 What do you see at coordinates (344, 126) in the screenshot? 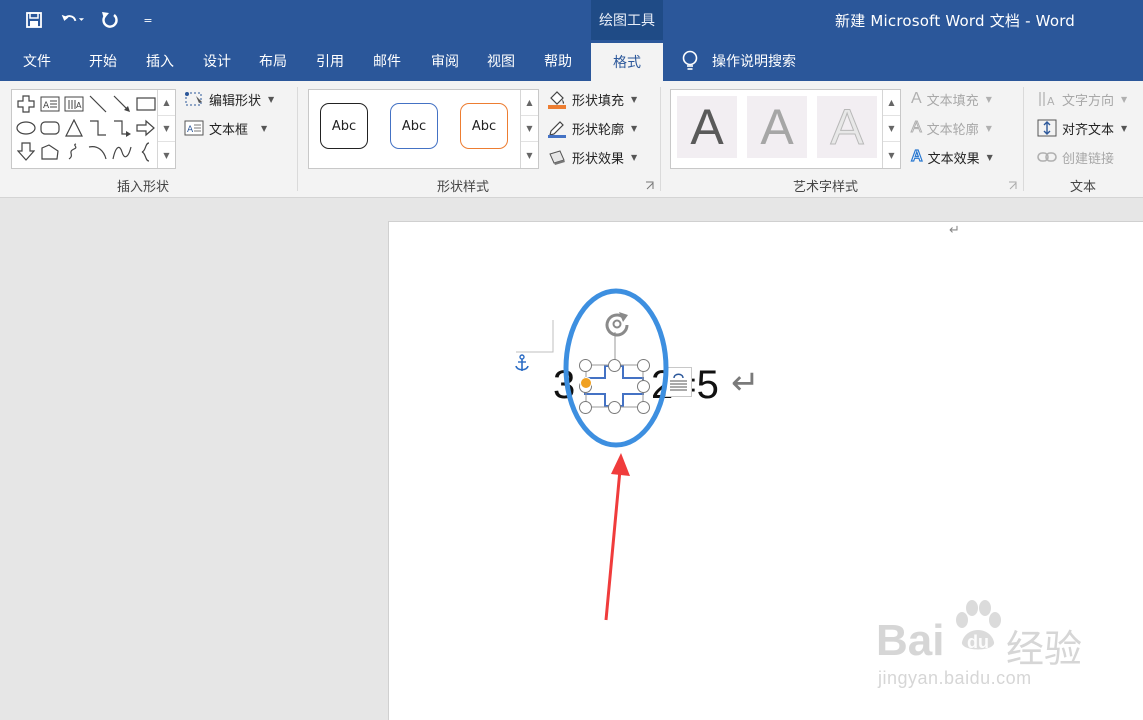
I see `shape-style-dark: Abc` at bounding box center [344, 126].